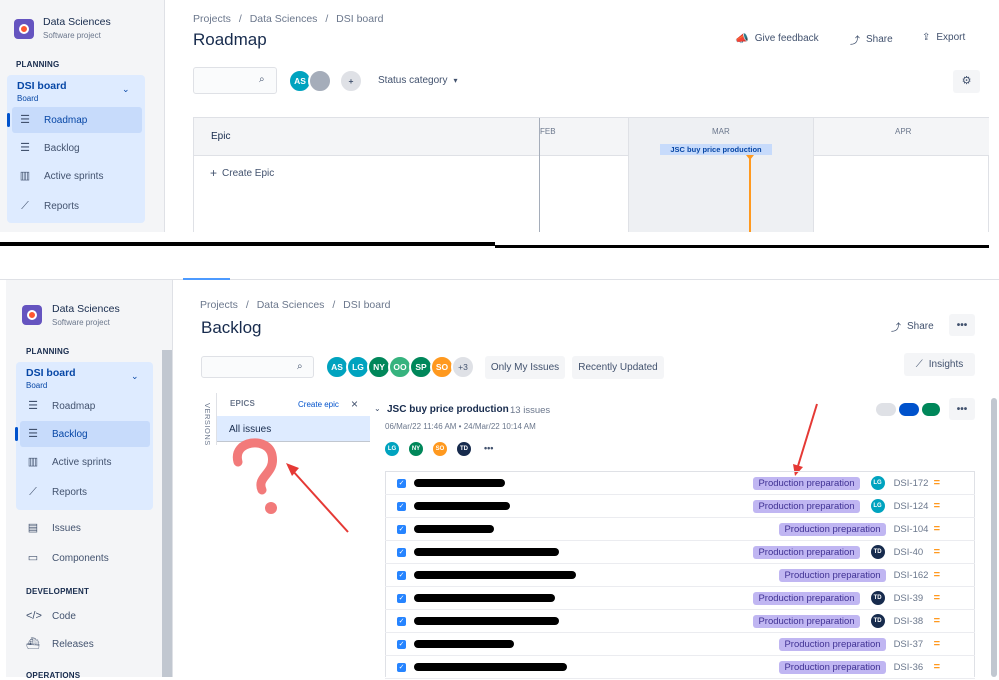 The width and height of the screenshot is (999, 680). What do you see at coordinates (254, 466) in the screenshot?
I see `question-mark-annotation` at bounding box center [254, 466].